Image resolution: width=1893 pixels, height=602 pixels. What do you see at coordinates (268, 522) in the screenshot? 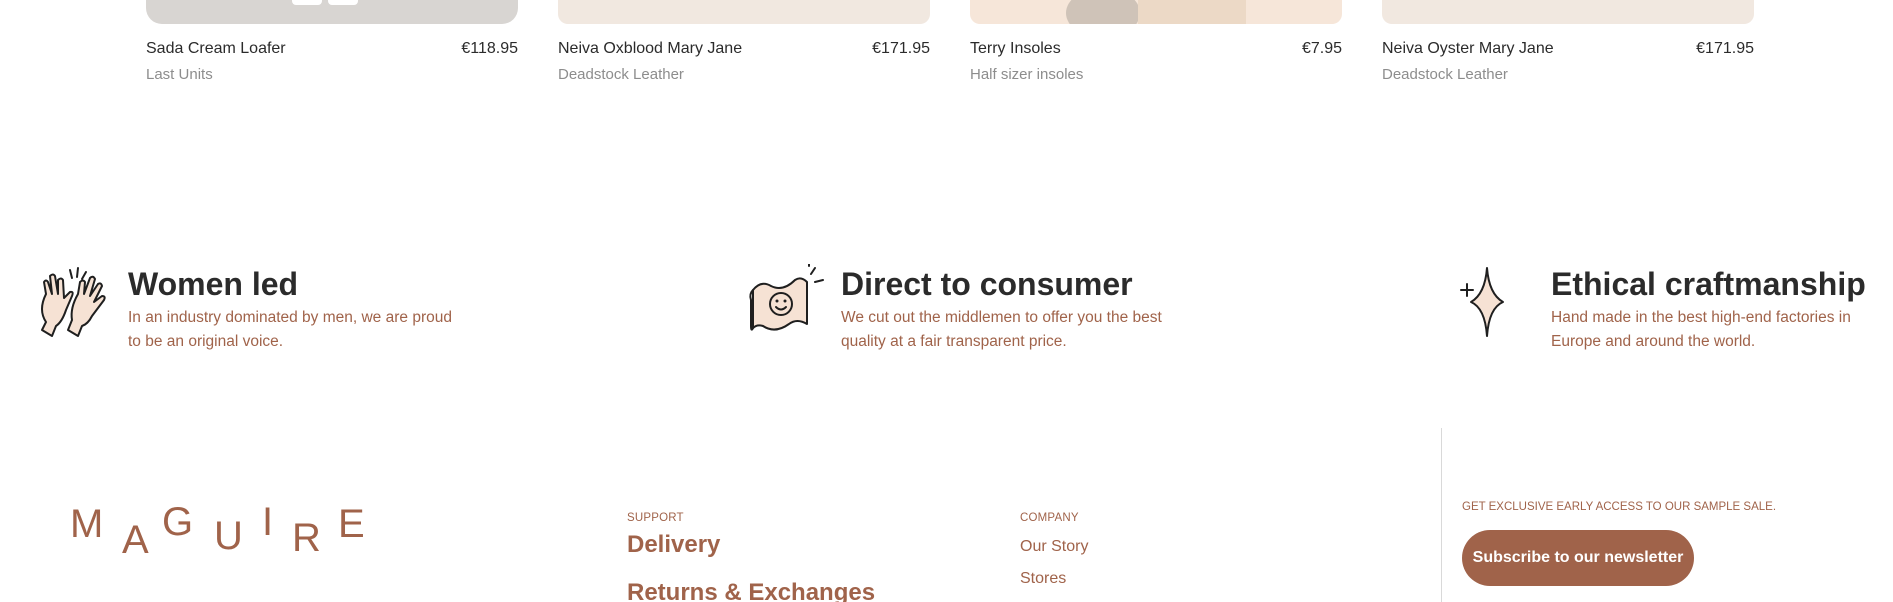
I see `logo-letter: I` at bounding box center [268, 522].